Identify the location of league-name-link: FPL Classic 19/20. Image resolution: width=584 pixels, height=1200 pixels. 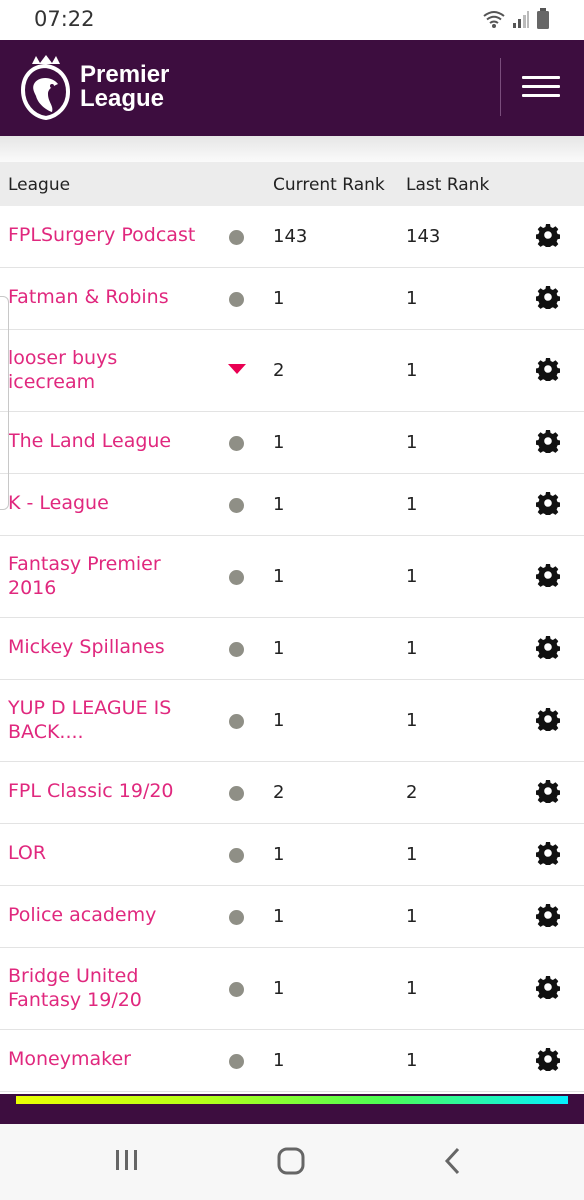
(113, 791).